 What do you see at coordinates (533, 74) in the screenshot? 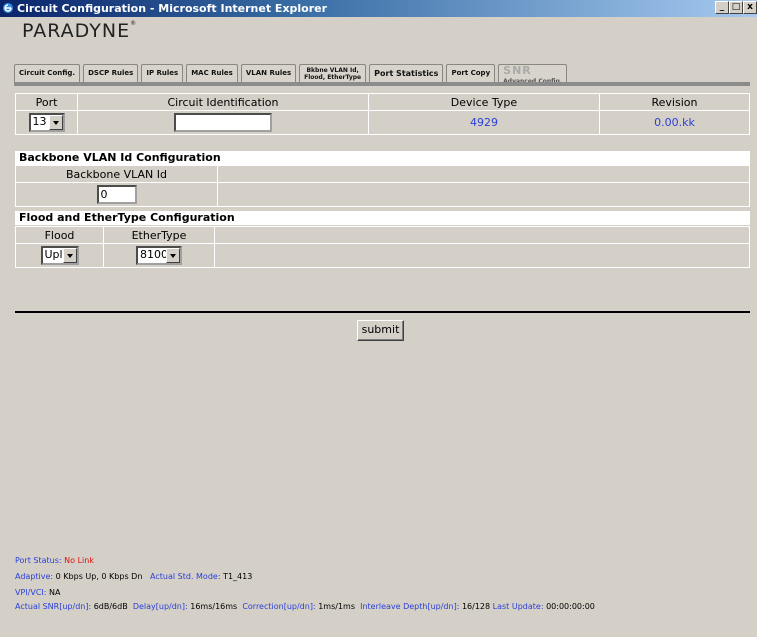
I see `tab-snr-advanced-config: SNR Advanced Config.` at bounding box center [533, 74].